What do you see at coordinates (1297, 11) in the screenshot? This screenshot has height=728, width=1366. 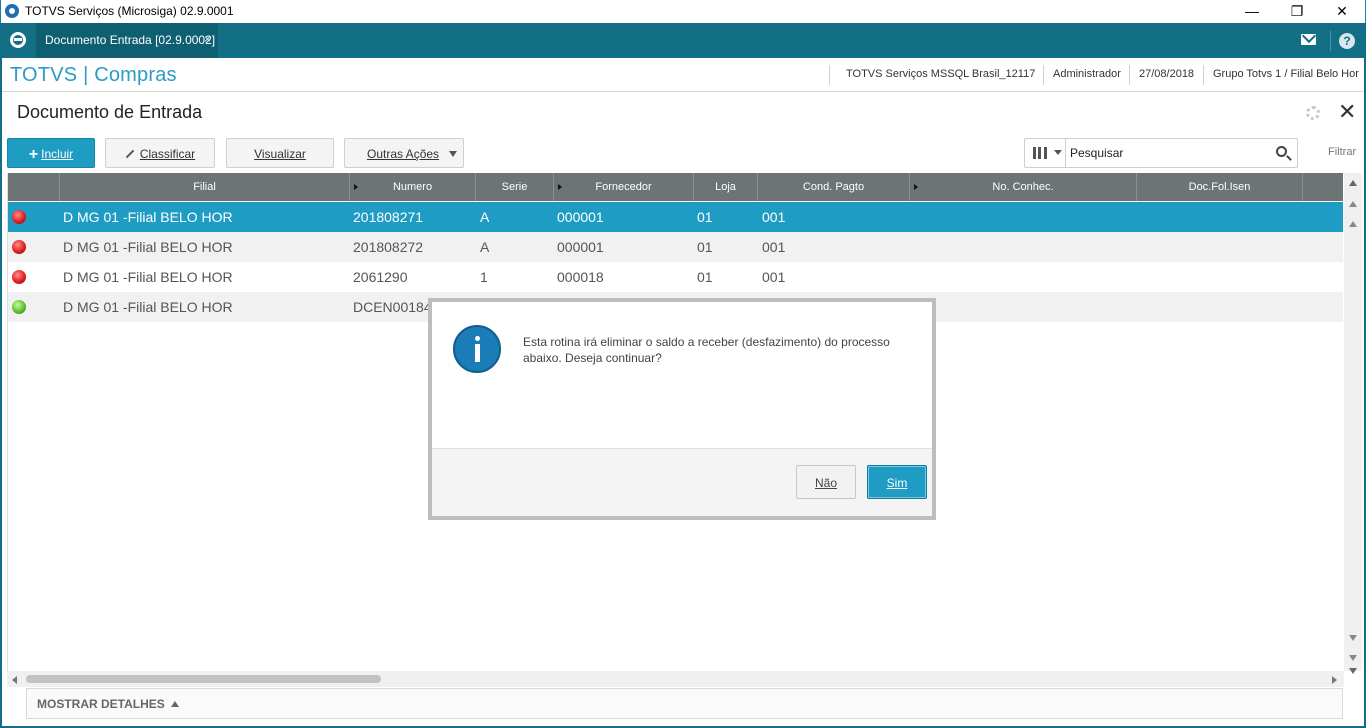 I see `restore-button: ❐` at bounding box center [1297, 11].